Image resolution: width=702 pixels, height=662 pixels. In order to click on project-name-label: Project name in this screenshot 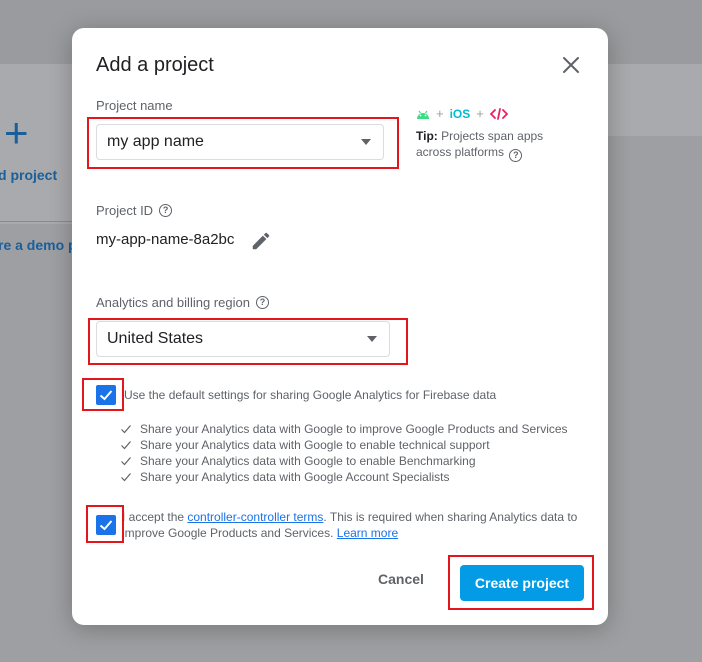, I will do `click(134, 105)`.